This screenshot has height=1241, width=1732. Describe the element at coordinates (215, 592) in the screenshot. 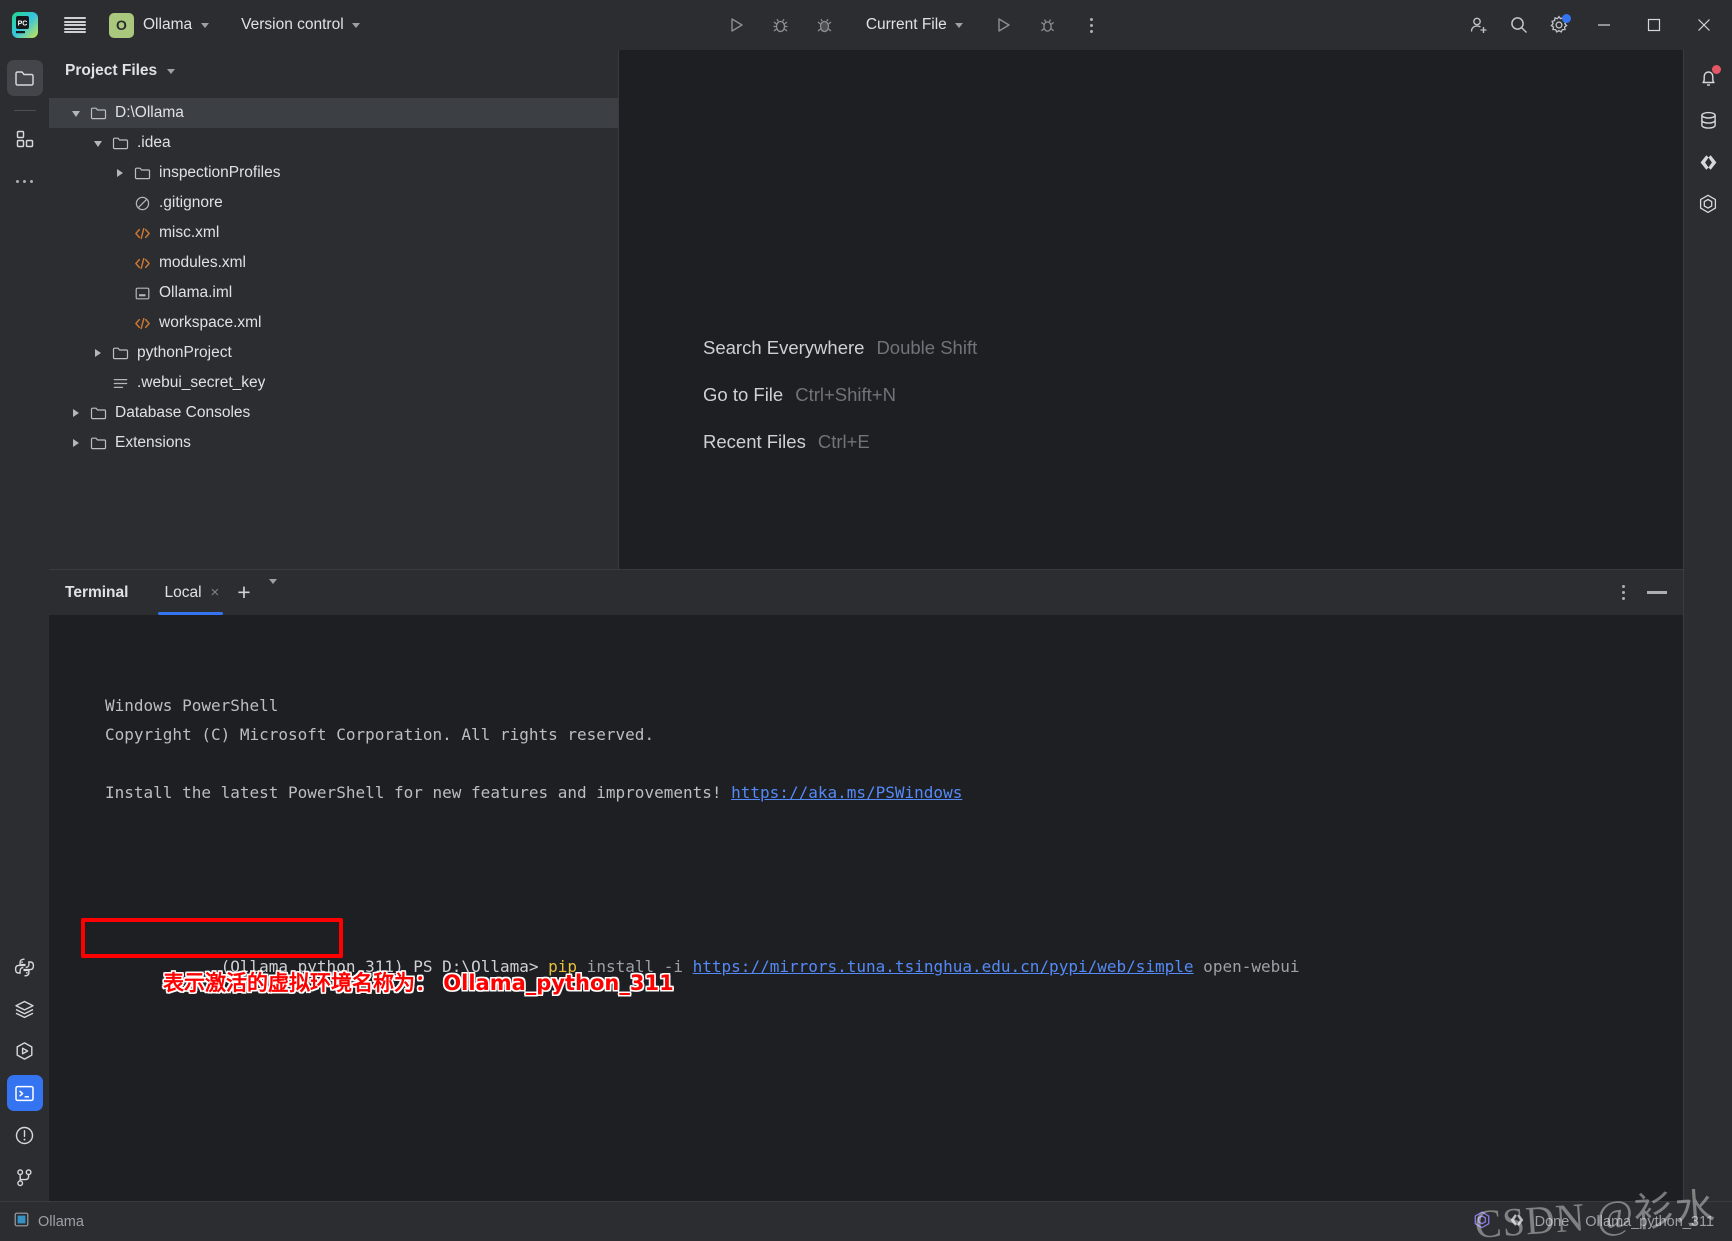

I see `close-icon: ×` at that location.